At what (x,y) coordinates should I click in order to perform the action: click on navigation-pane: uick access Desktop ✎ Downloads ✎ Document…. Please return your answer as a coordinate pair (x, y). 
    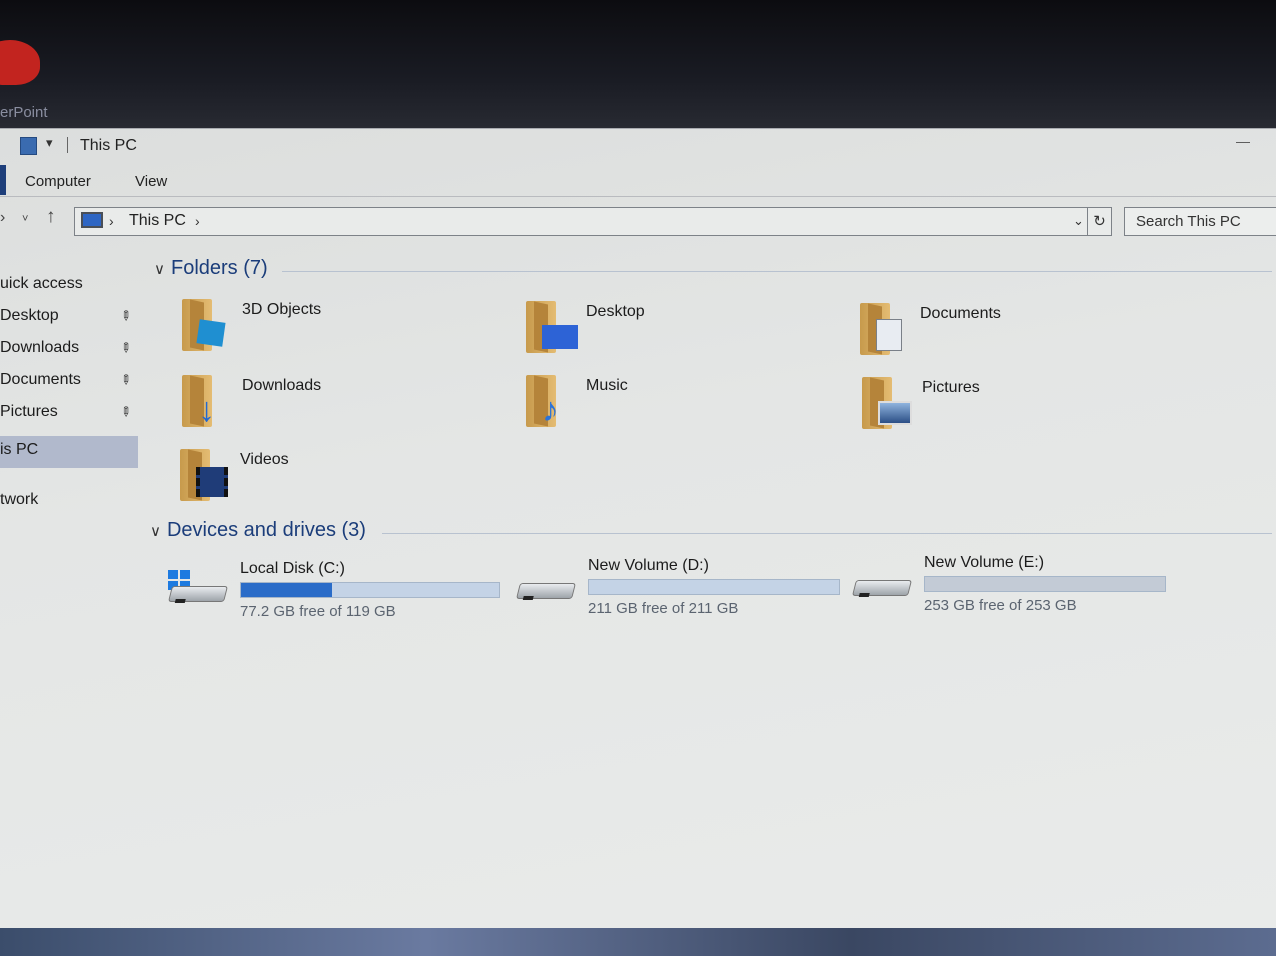
    Looking at the image, I should click on (70, 584).